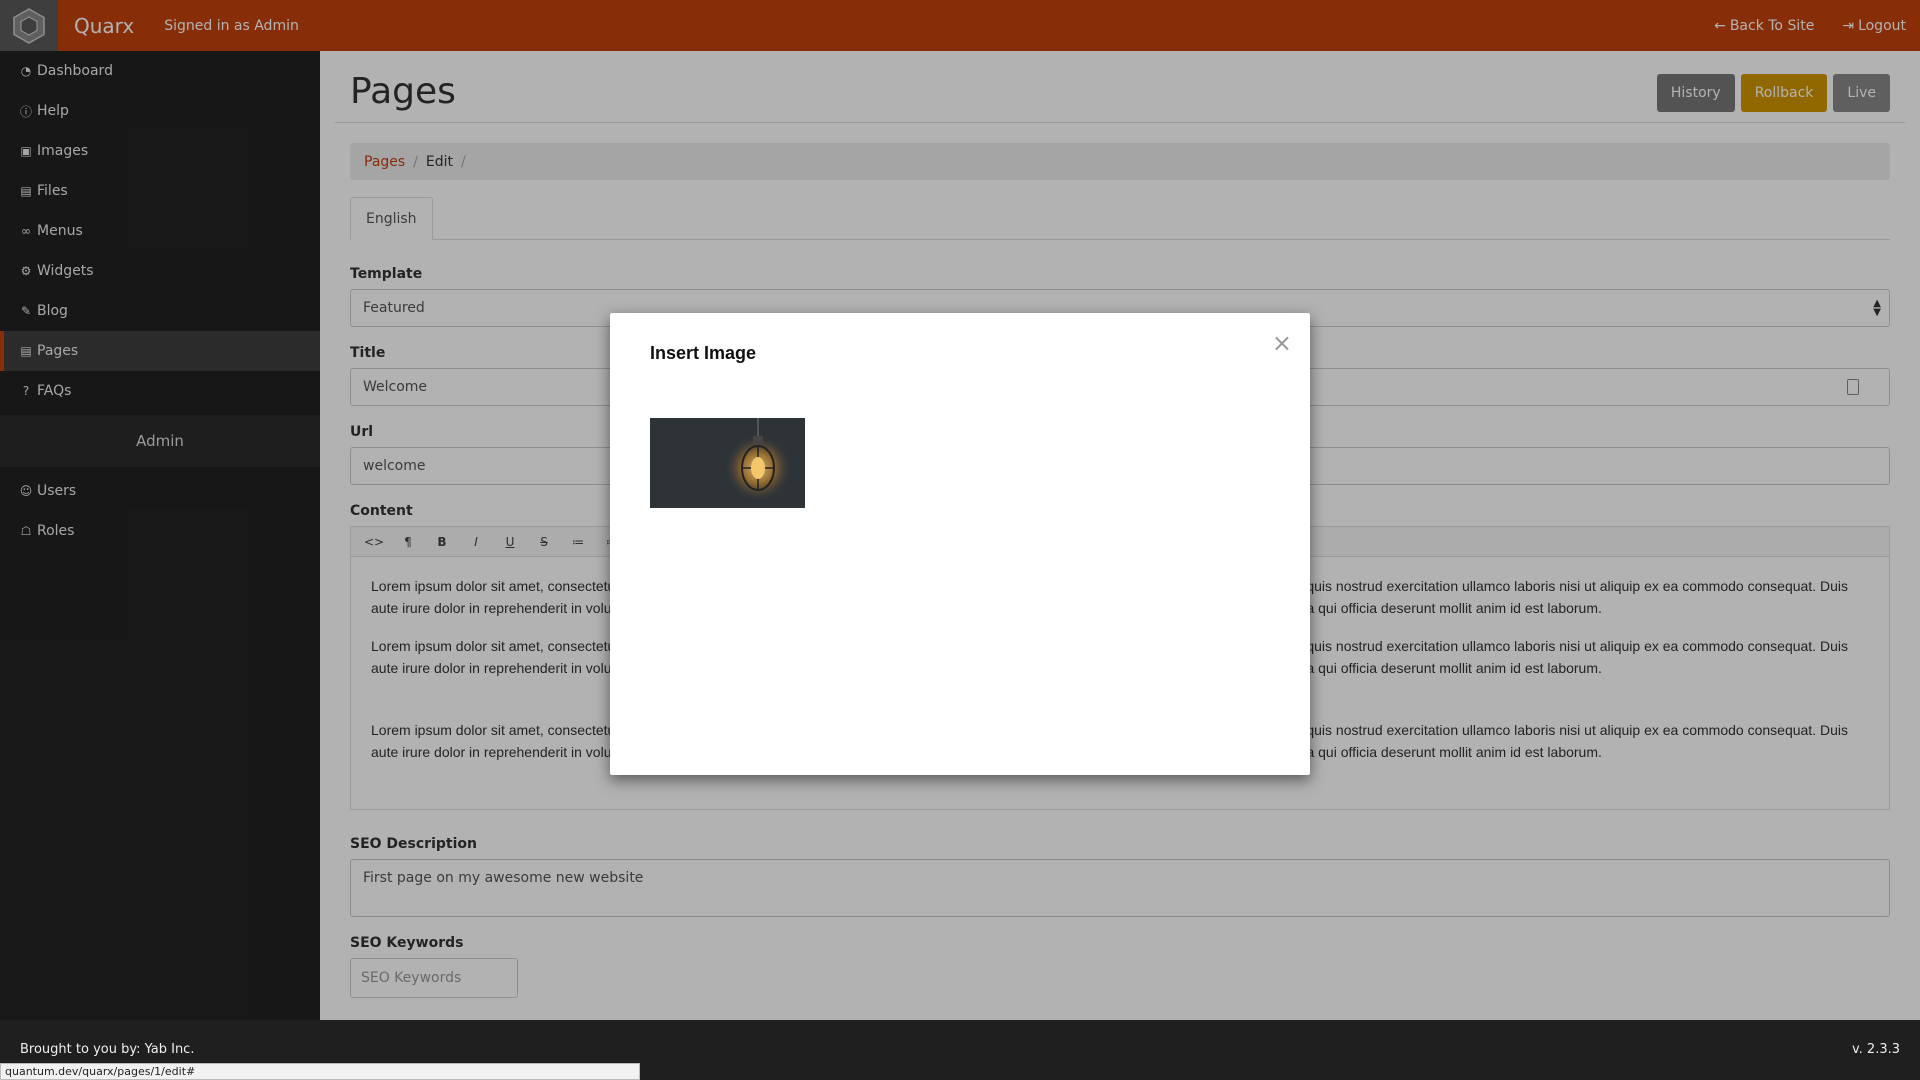  I want to click on lightbulb-image, so click(727, 463).